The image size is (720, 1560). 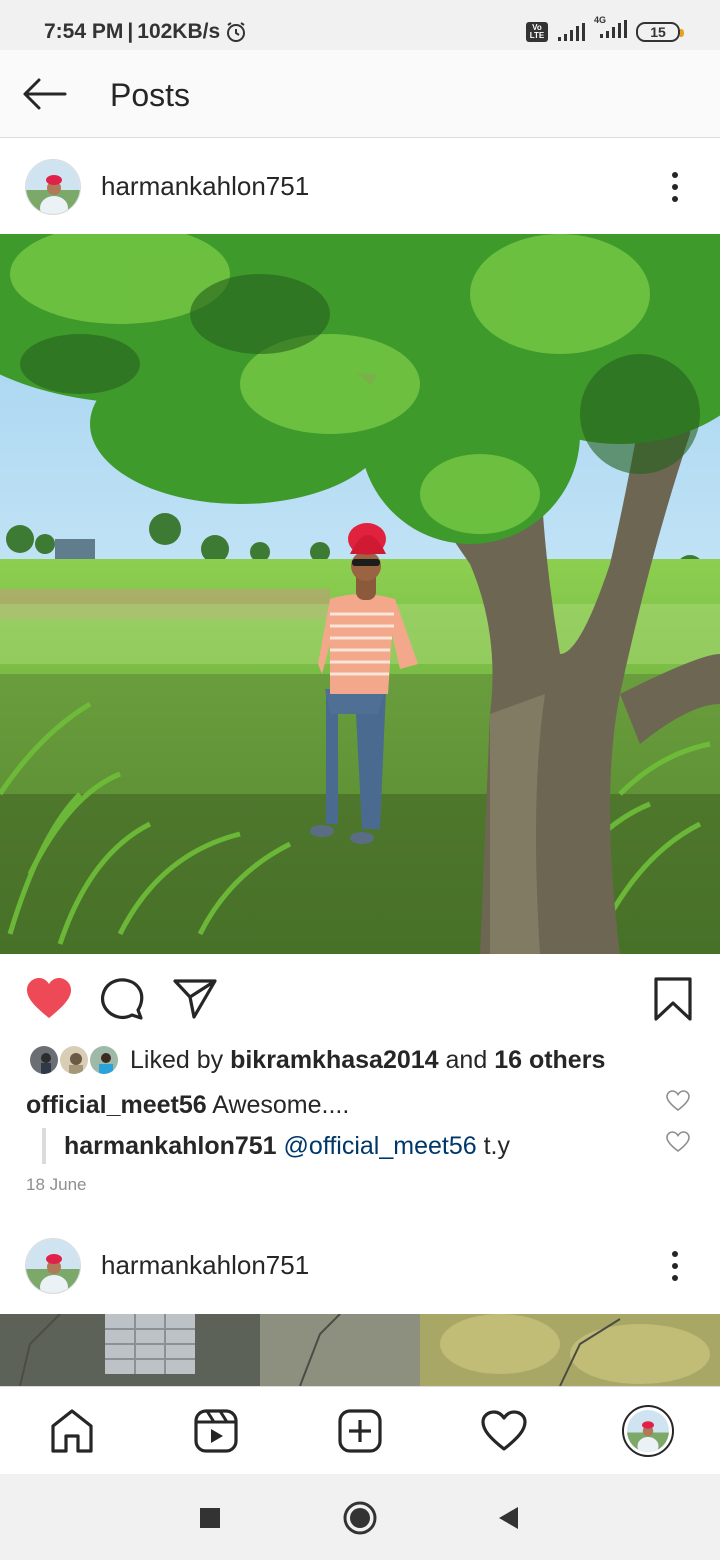 What do you see at coordinates (179, 31) in the screenshot?
I see `status-speed: 102KB/s` at bounding box center [179, 31].